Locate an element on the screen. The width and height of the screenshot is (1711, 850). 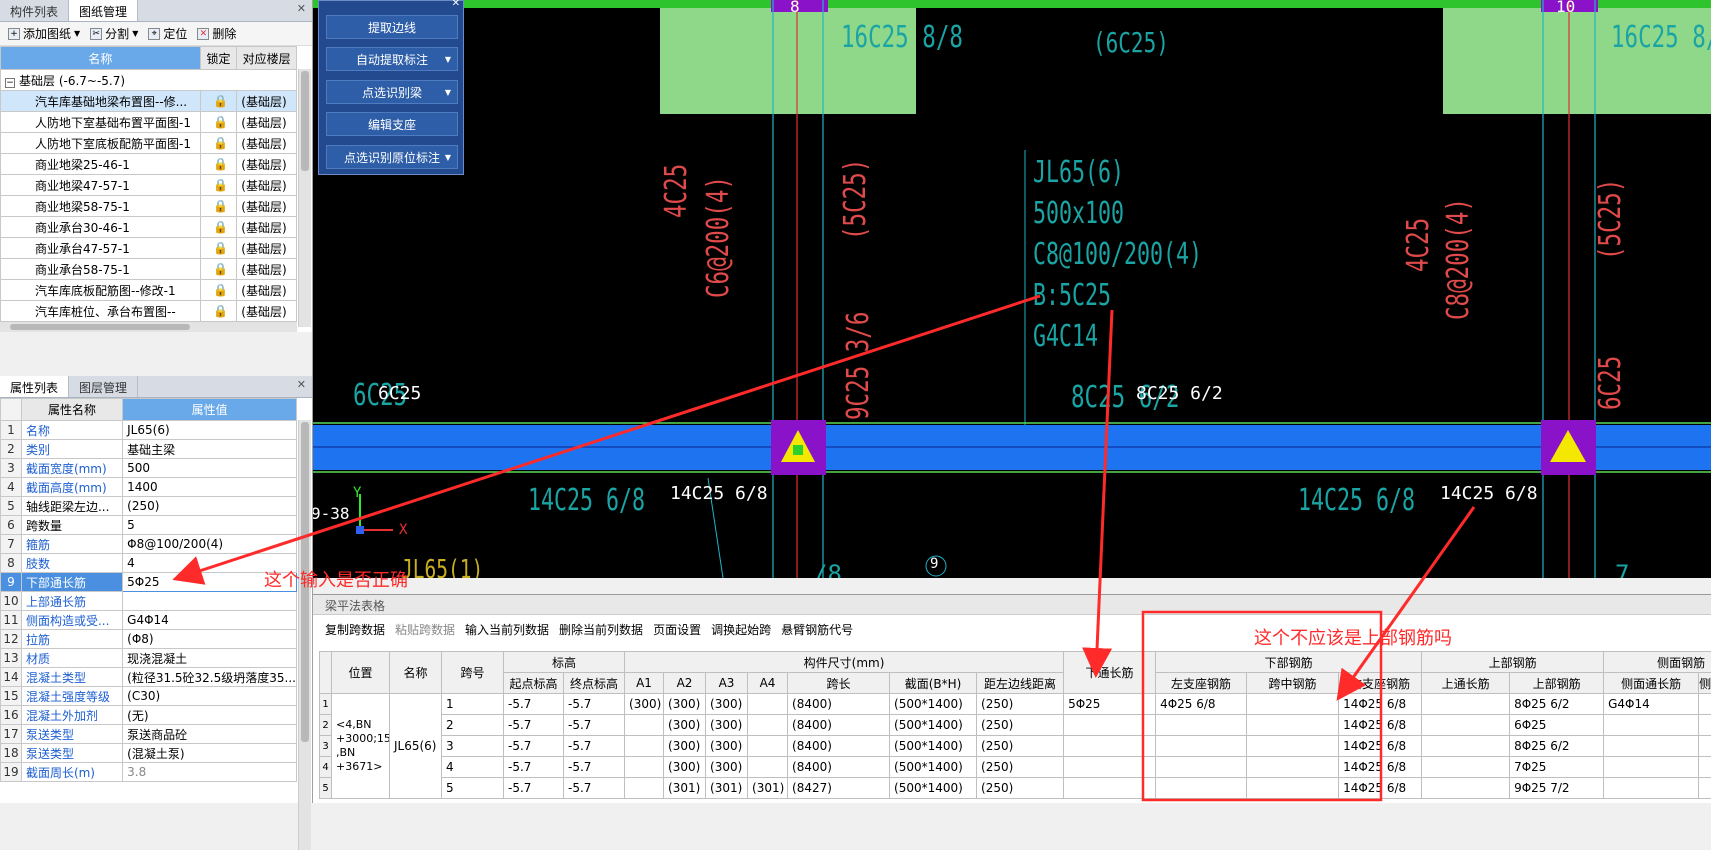
swap-start-span-button: 调换起始跨 is located at coordinates (741, 629).